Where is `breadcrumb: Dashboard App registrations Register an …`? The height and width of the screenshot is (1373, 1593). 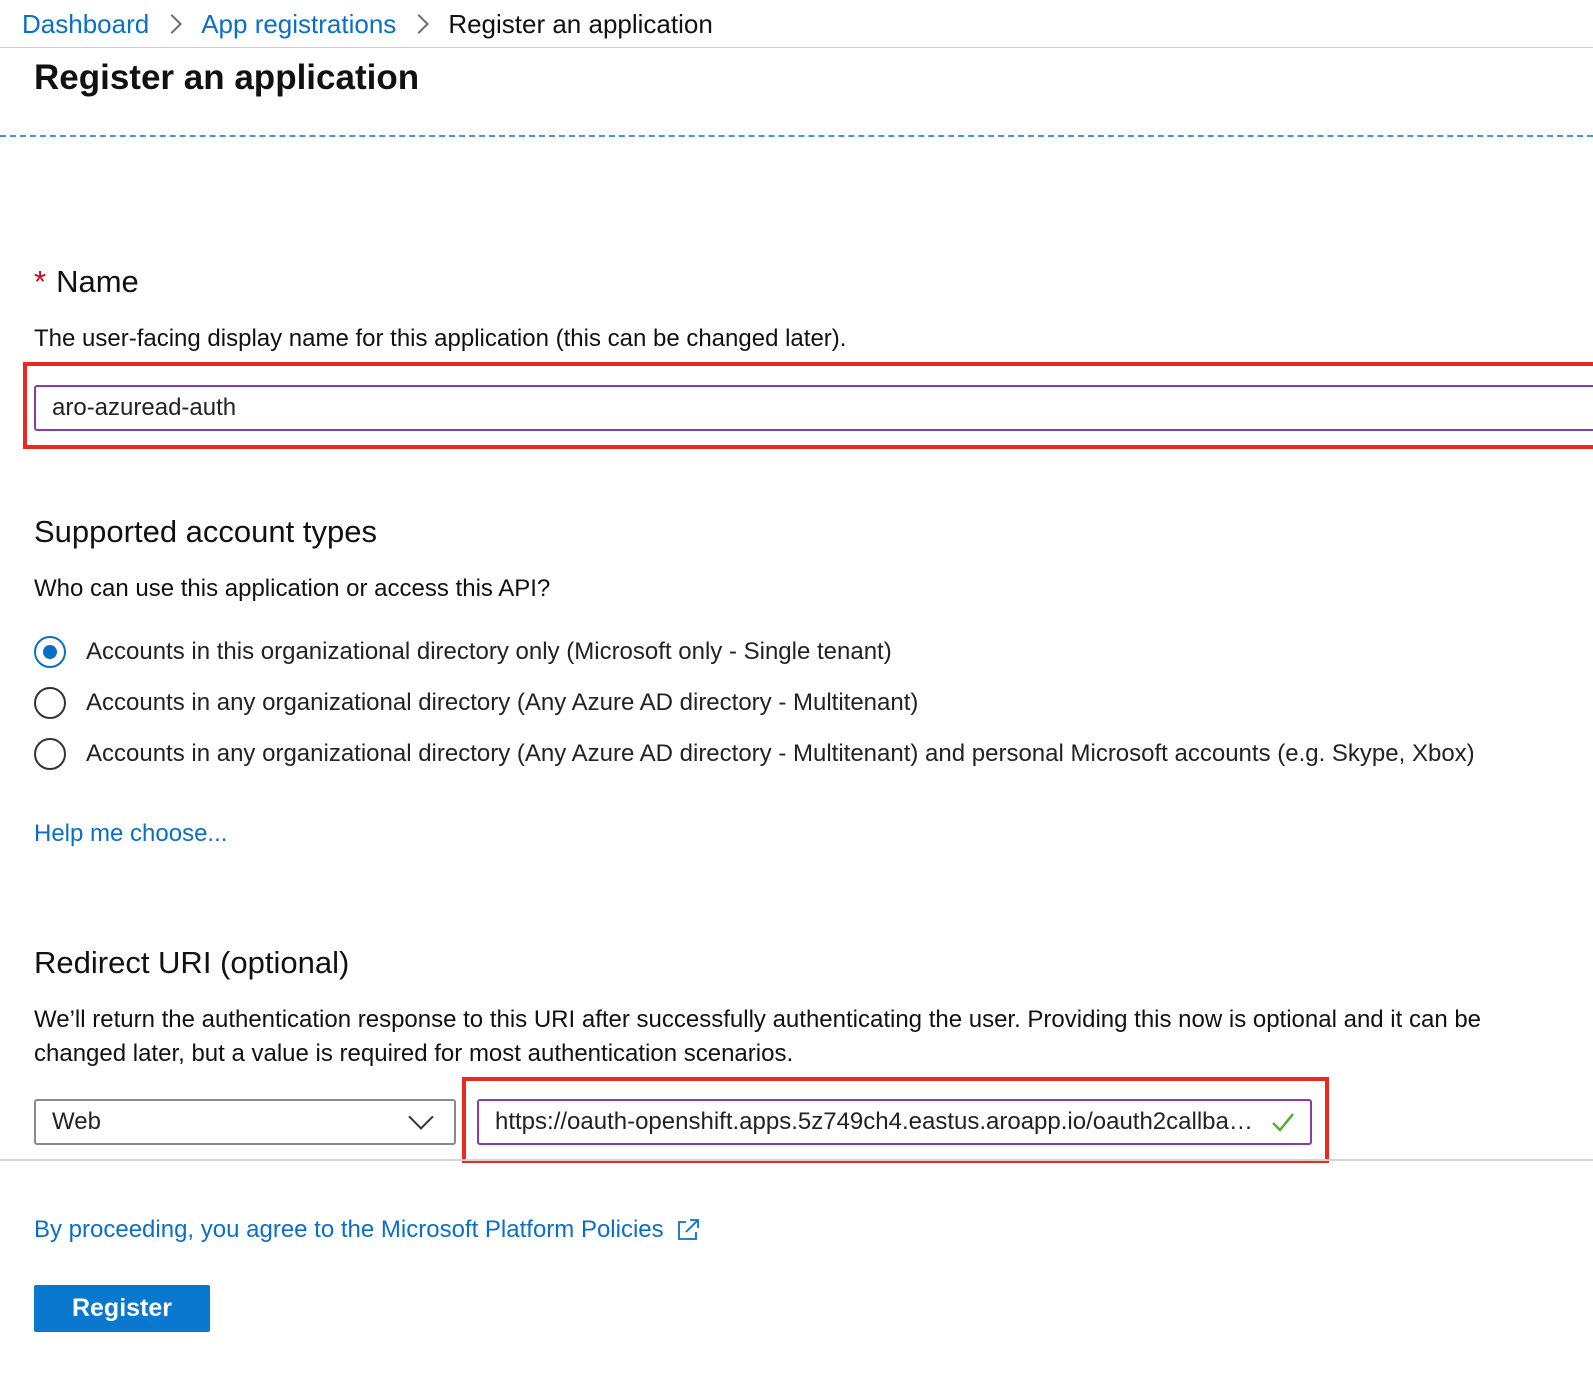 breadcrumb: Dashboard App registrations Register an … is located at coordinates (367, 24).